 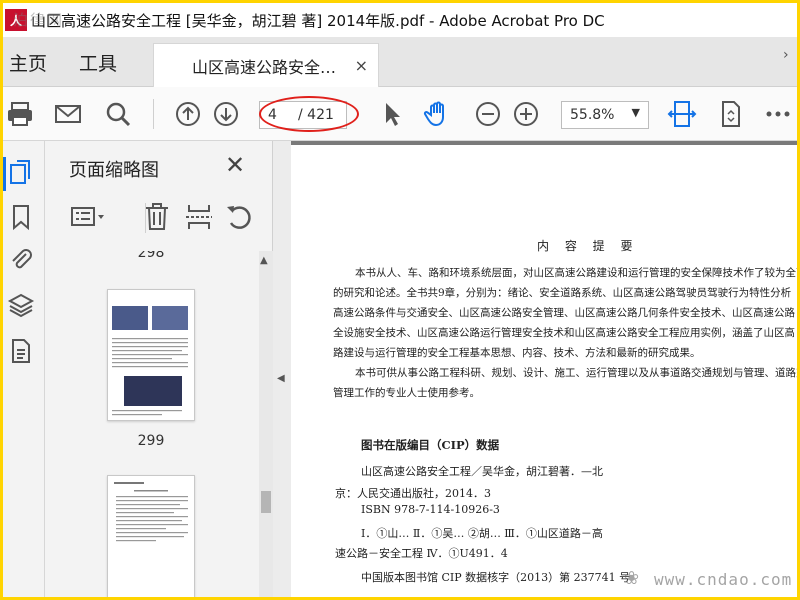 I want to click on document-tab: 山区高速公路安全… ×, so click(x=266, y=65).